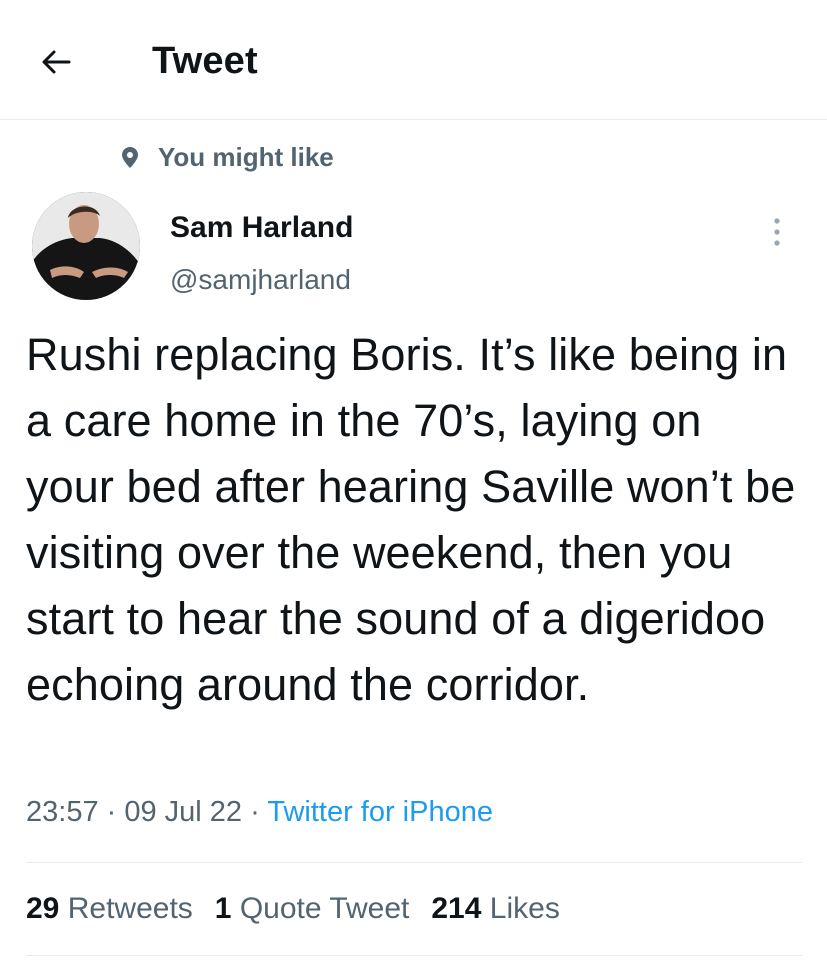 The image size is (827, 960). Describe the element at coordinates (43, 908) in the screenshot. I see `retweets-count: 29` at that location.